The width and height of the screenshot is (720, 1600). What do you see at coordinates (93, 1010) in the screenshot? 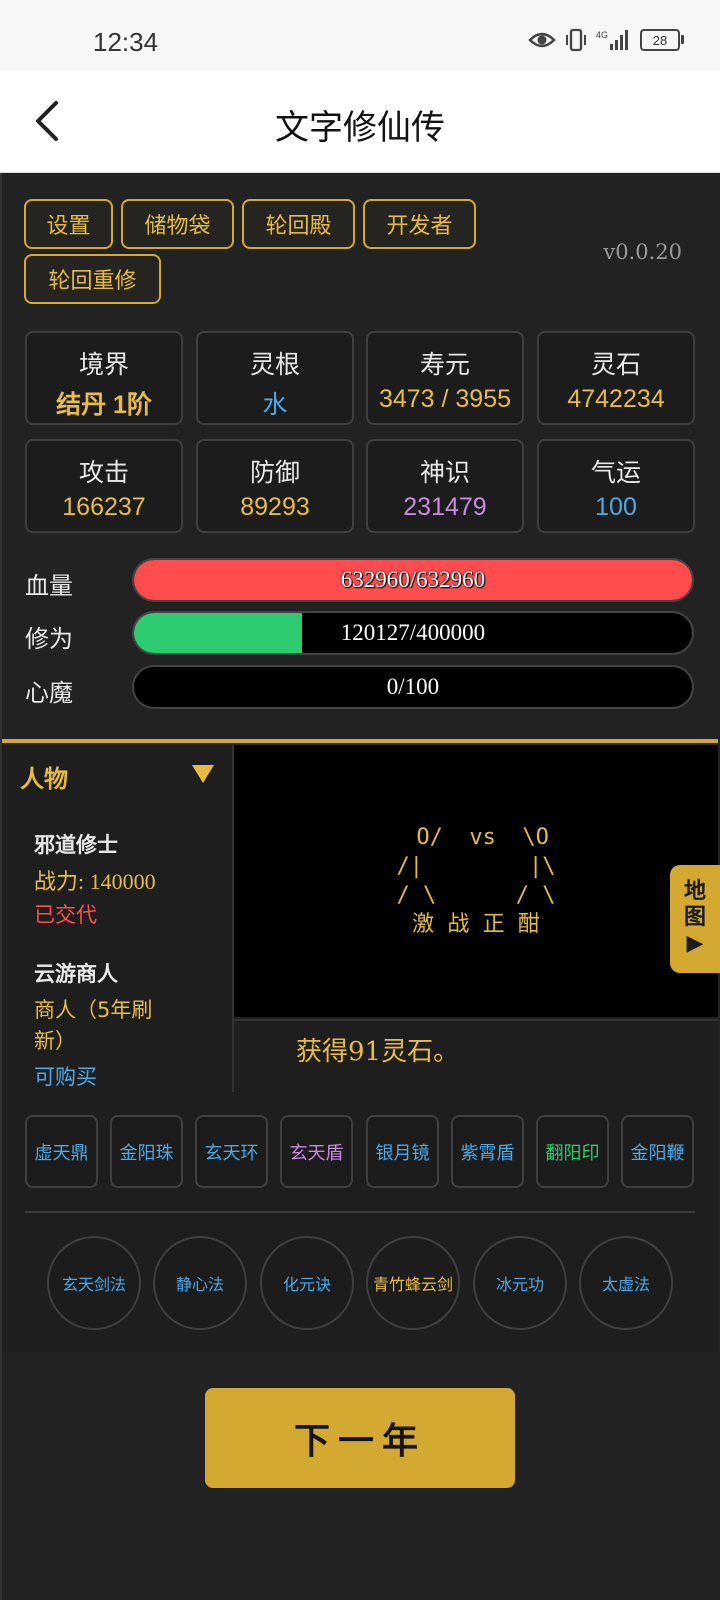
I see `npc-desc: 商人（5年刷` at bounding box center [93, 1010].